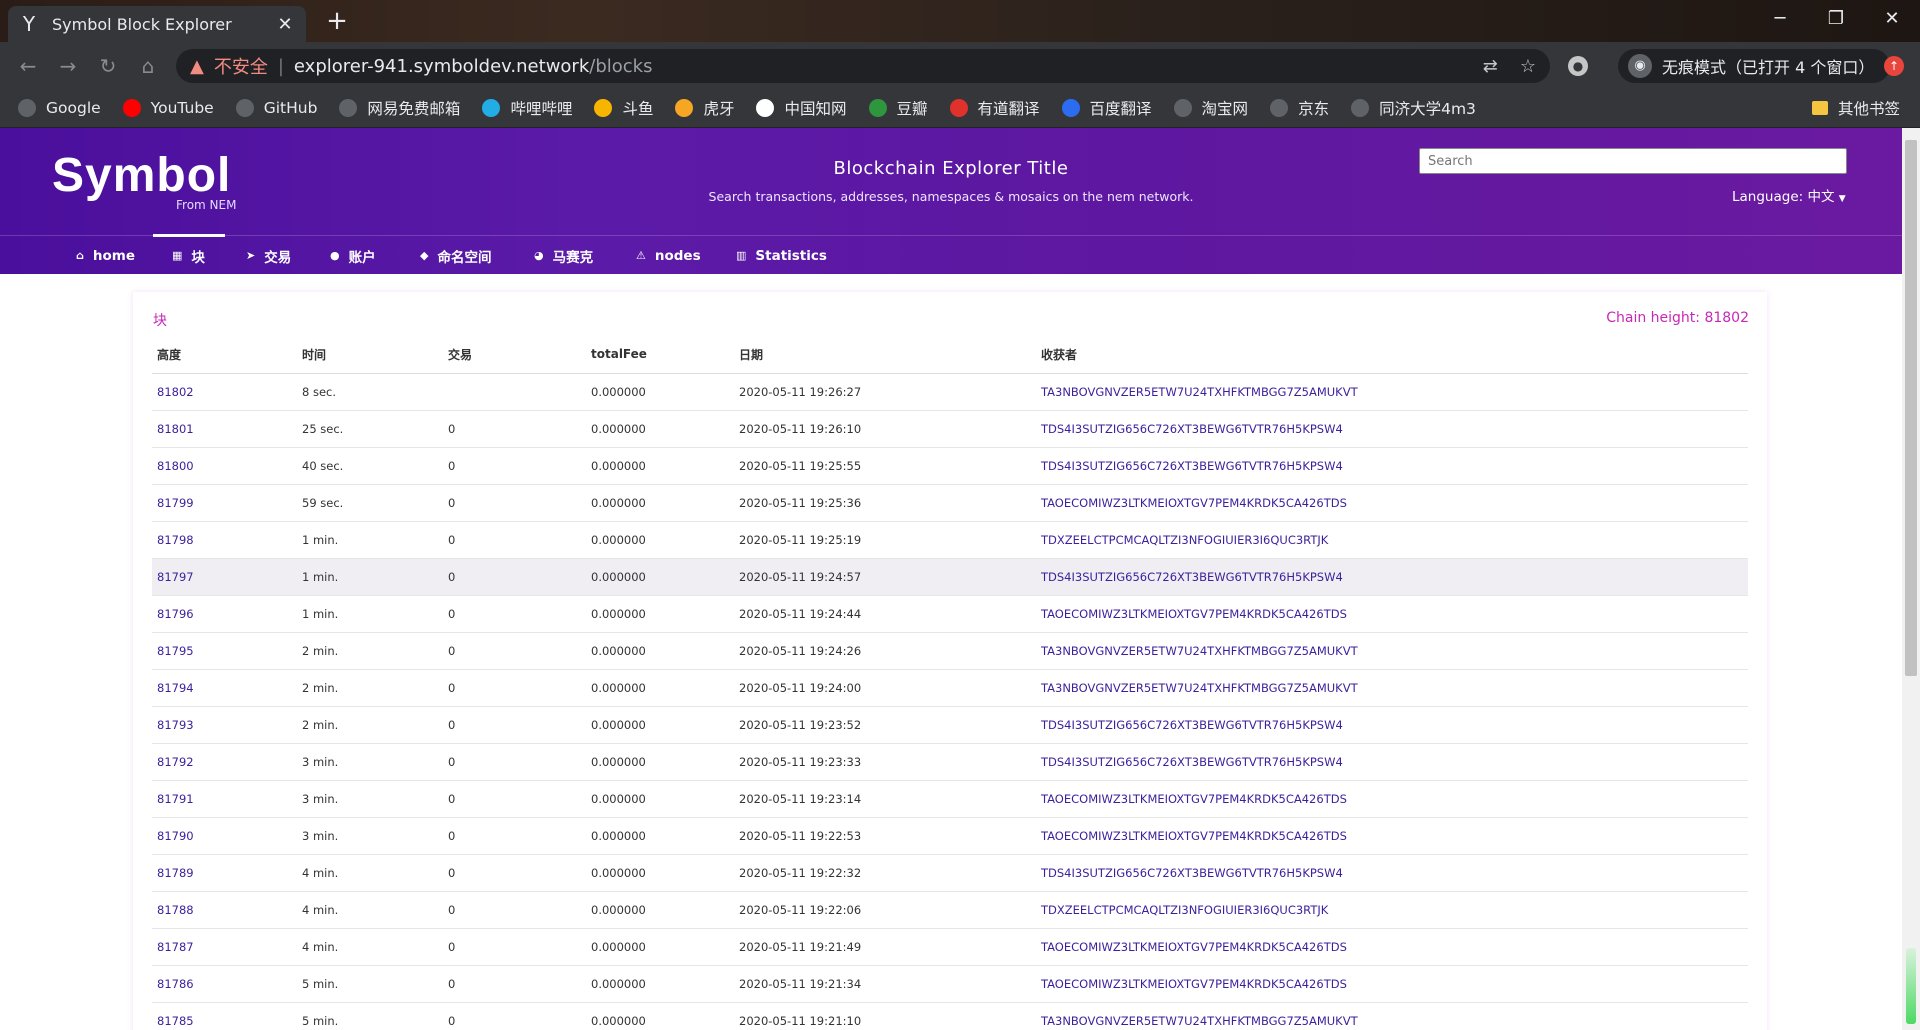 The height and width of the screenshot is (1030, 1920). I want to click on bookmark-star-icon: ☆, so click(1528, 66).